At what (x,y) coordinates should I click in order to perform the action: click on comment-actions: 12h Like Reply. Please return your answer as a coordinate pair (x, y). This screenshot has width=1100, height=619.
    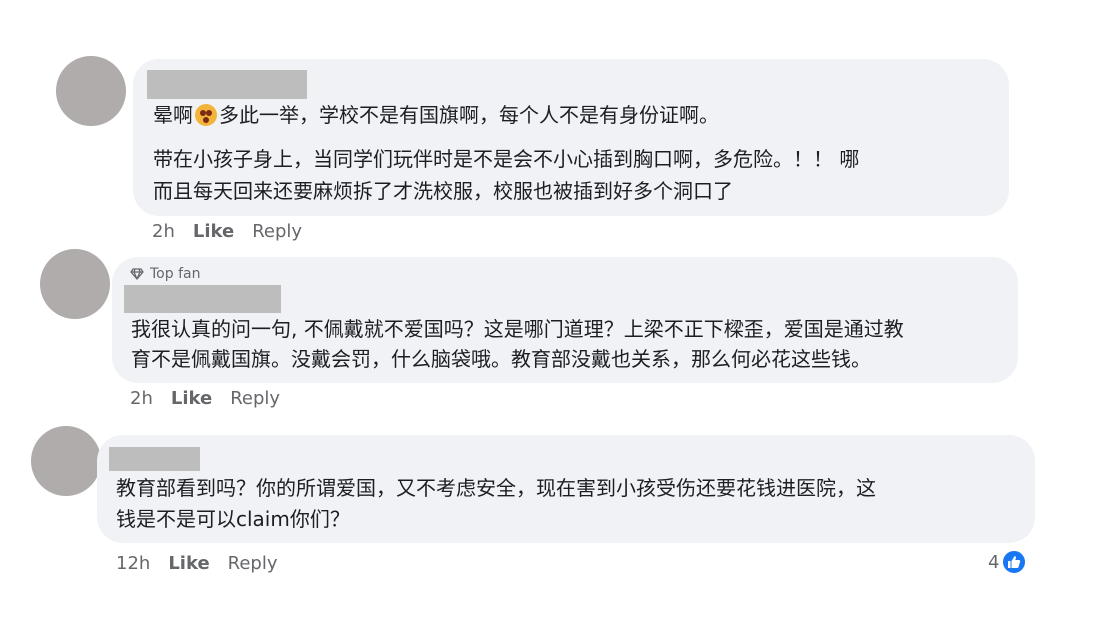
    Looking at the image, I should click on (197, 563).